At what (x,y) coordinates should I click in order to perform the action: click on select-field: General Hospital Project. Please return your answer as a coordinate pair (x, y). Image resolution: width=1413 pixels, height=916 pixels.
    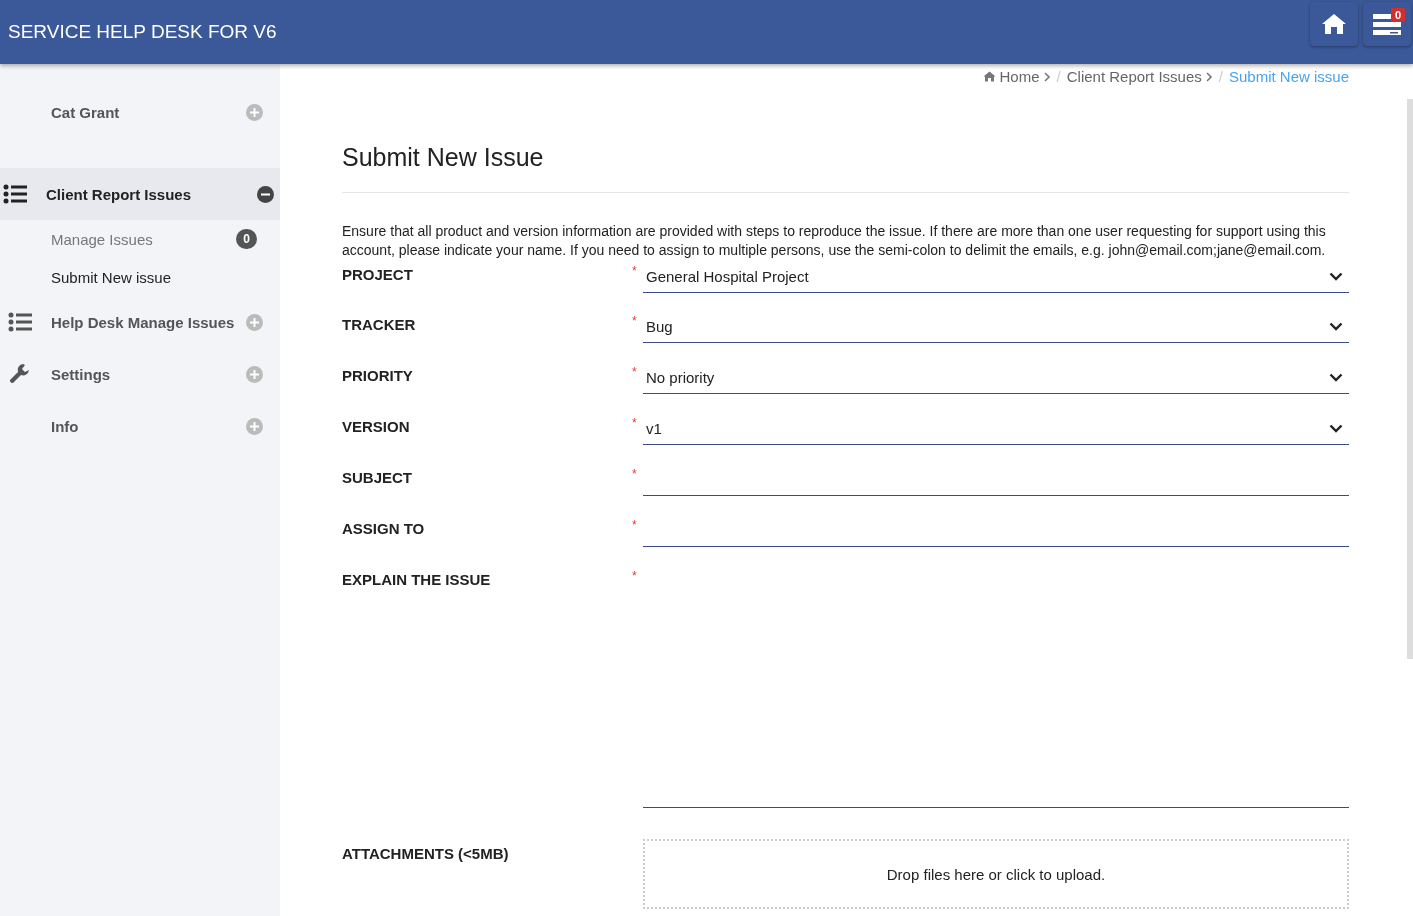
    Looking at the image, I should click on (996, 276).